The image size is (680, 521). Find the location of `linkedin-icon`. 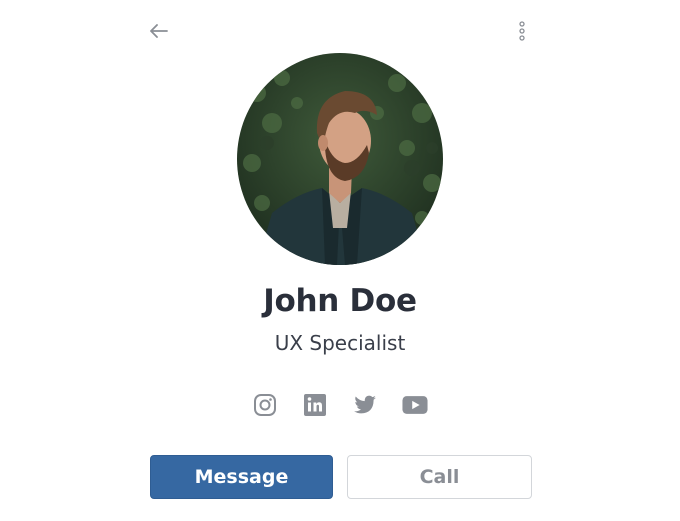

linkedin-icon is located at coordinates (315, 405).